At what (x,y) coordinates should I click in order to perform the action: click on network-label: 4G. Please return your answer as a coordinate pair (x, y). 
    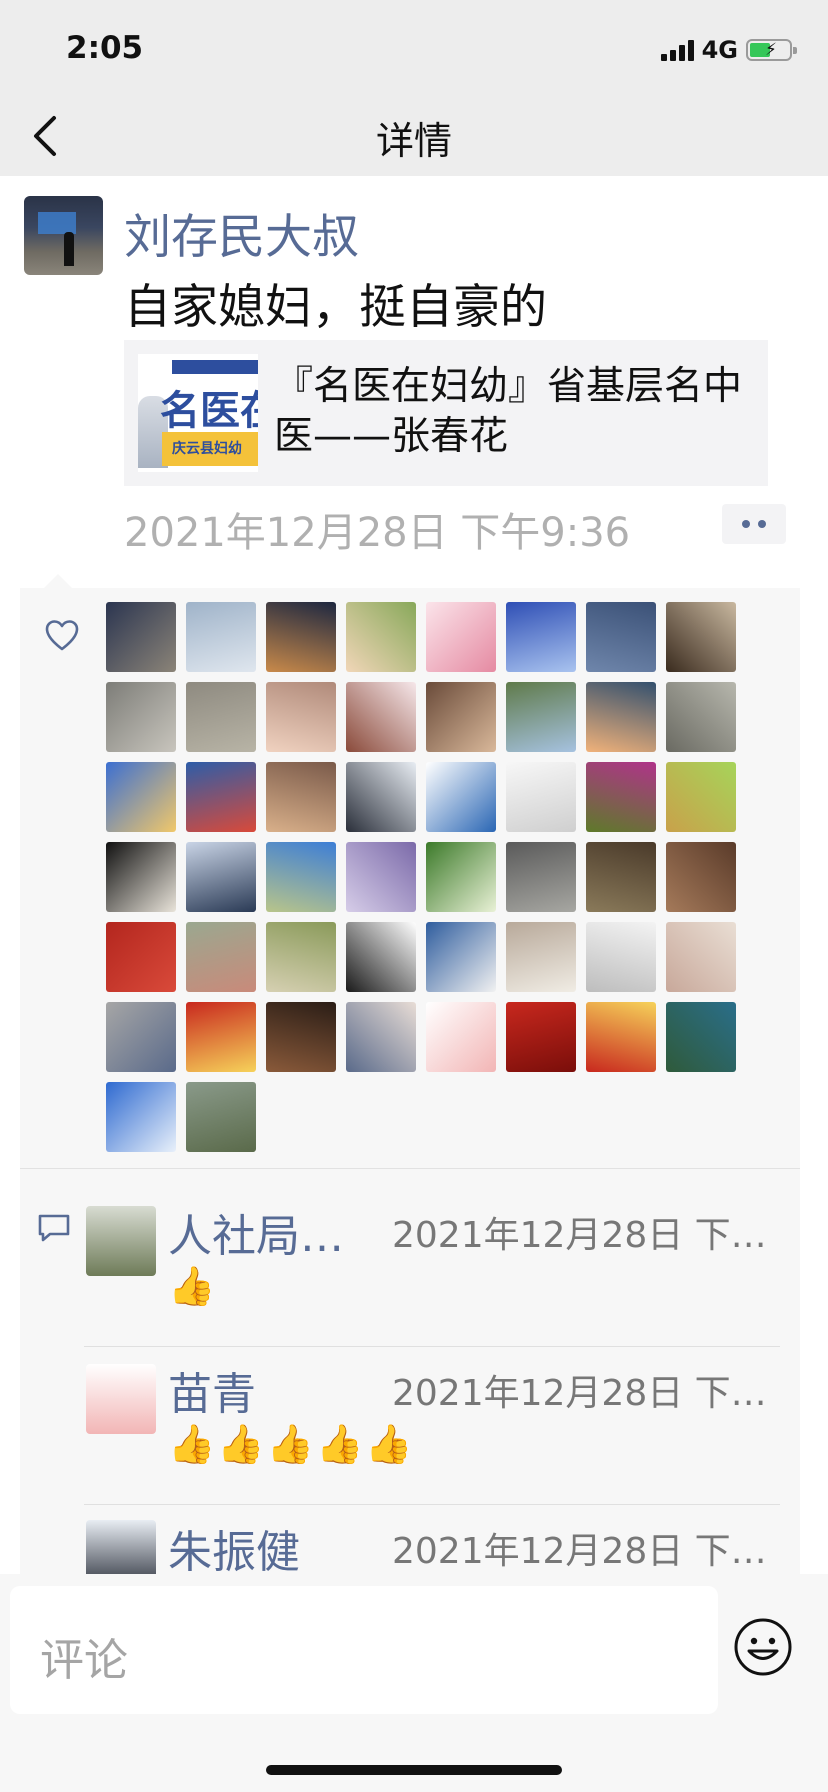
    Looking at the image, I should click on (719, 50).